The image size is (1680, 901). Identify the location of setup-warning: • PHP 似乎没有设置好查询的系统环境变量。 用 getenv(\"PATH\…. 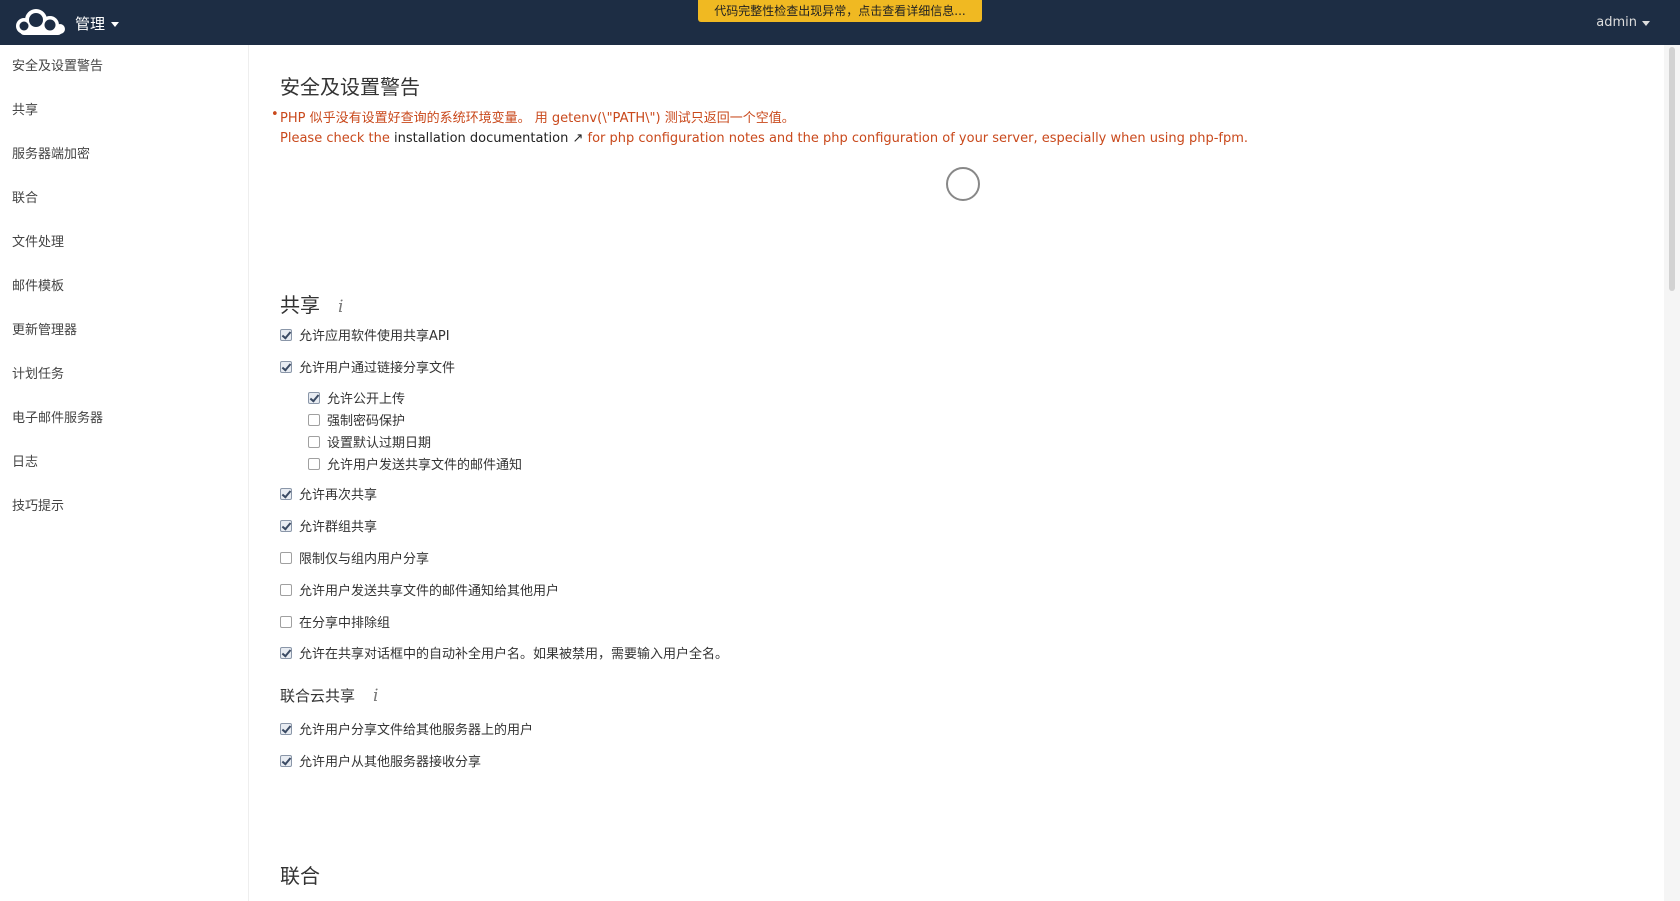
(759, 126).